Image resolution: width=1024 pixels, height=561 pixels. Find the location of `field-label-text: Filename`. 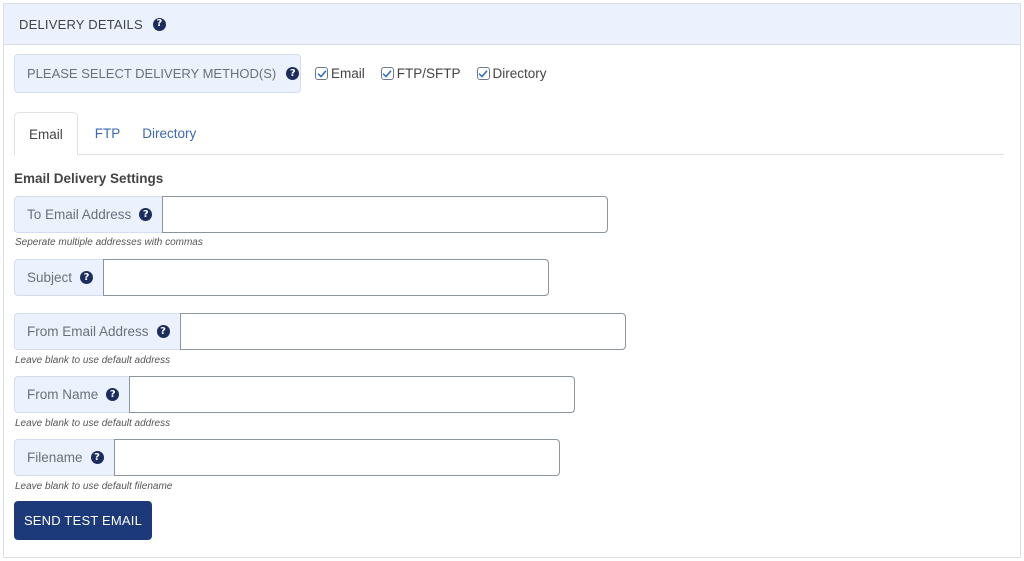

field-label-text: Filename is located at coordinates (55, 457).